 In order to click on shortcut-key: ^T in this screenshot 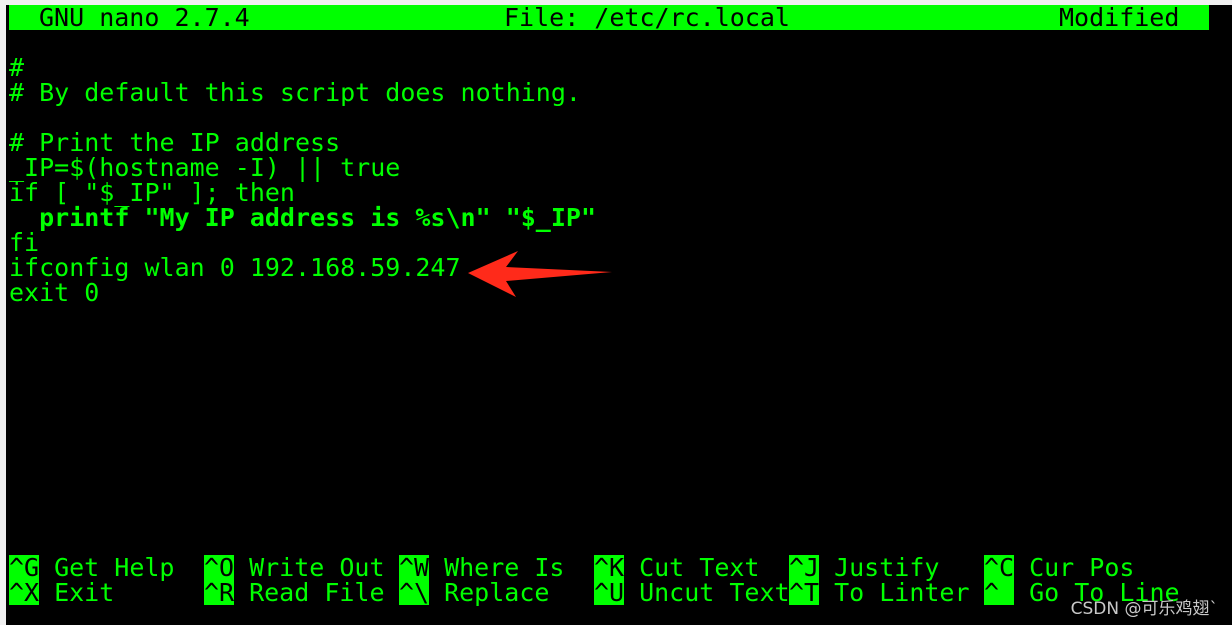, I will do `click(804, 592)`.